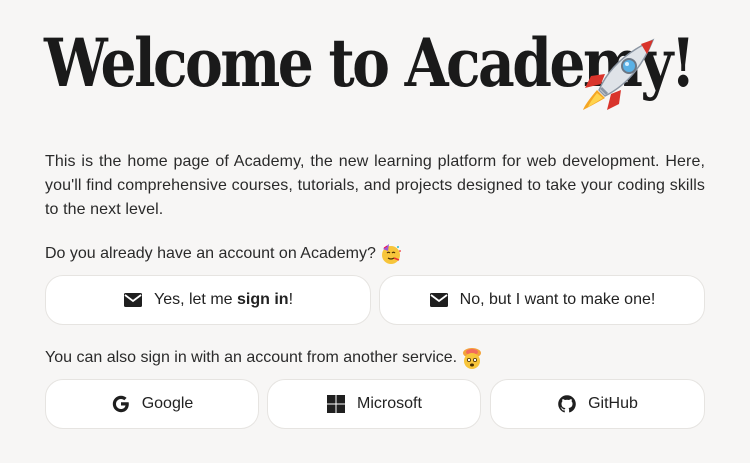  What do you see at coordinates (336, 404) in the screenshot?
I see `microsoft-icon` at bounding box center [336, 404].